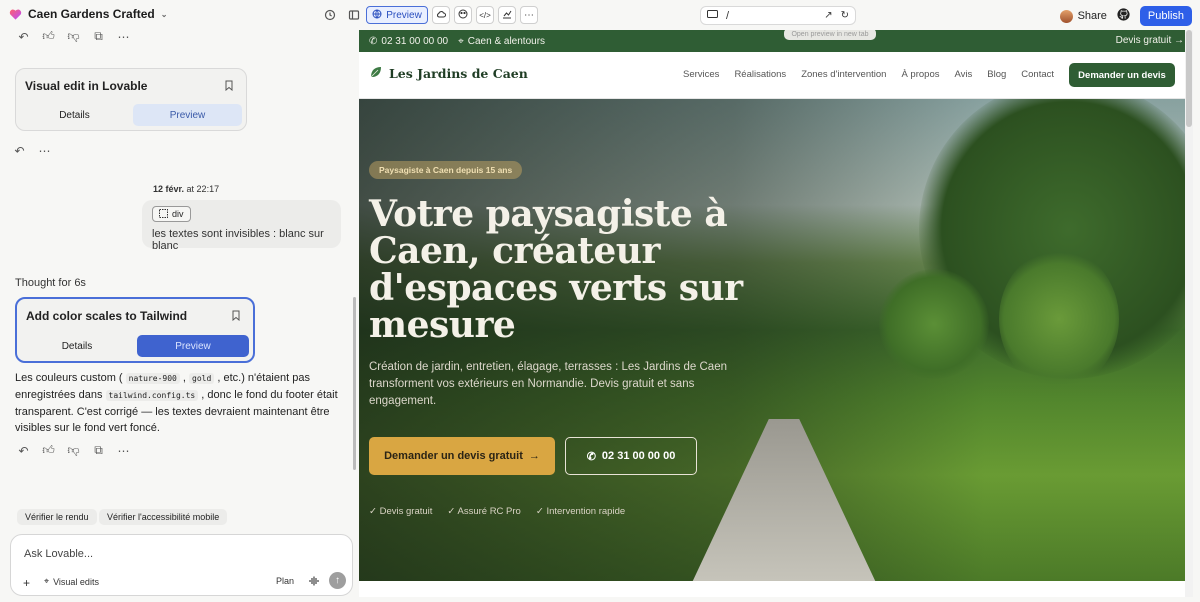 The width and height of the screenshot is (1200, 602). Describe the element at coordinates (178, 214) in the screenshot. I see `element-chip-label: div` at that location.